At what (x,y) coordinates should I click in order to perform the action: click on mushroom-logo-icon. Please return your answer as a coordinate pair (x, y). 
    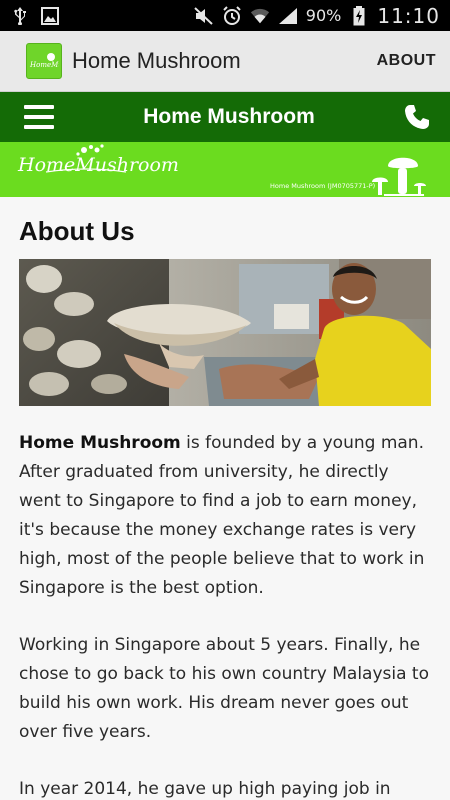
    Looking at the image, I should click on (402, 174).